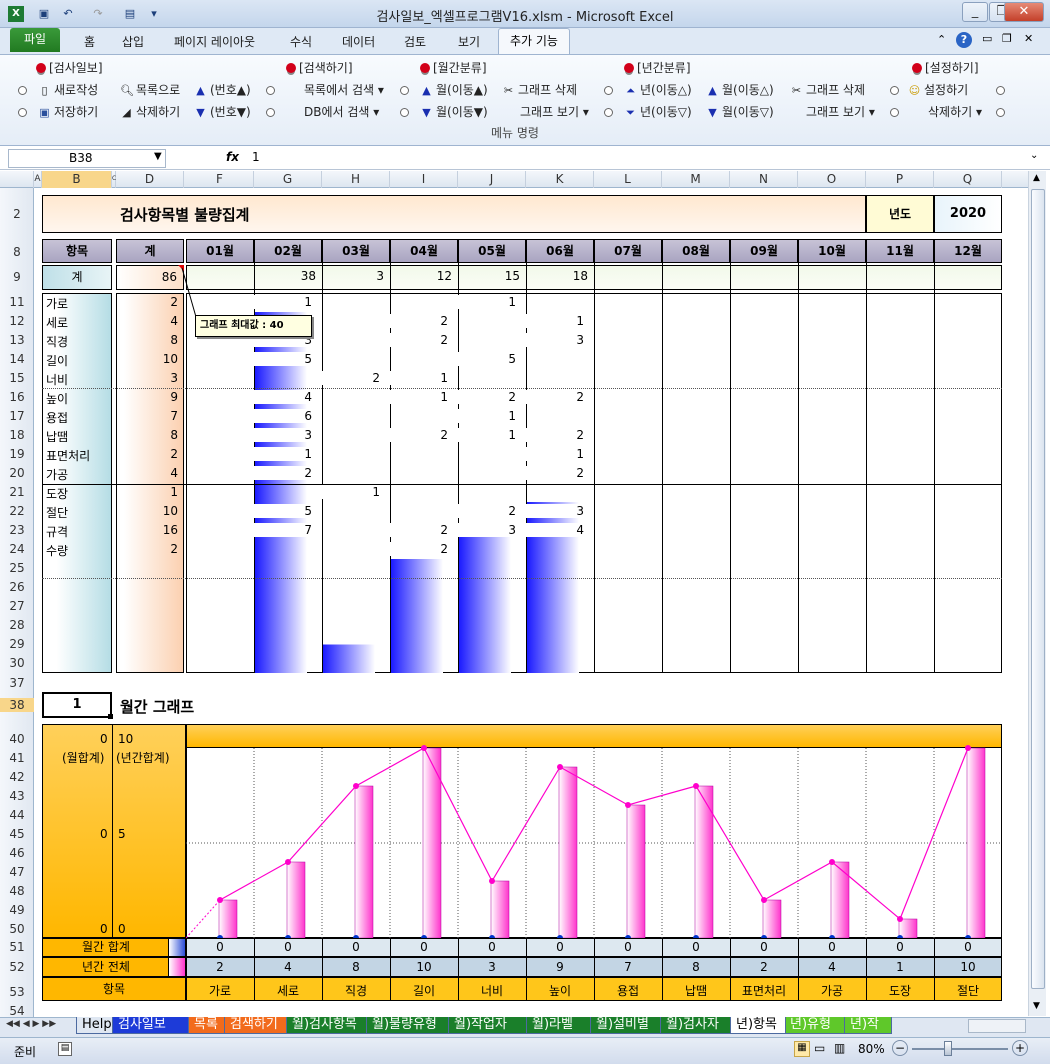  Describe the element at coordinates (150, 277) in the screenshot. I see `grand-total-cell: 86` at that location.